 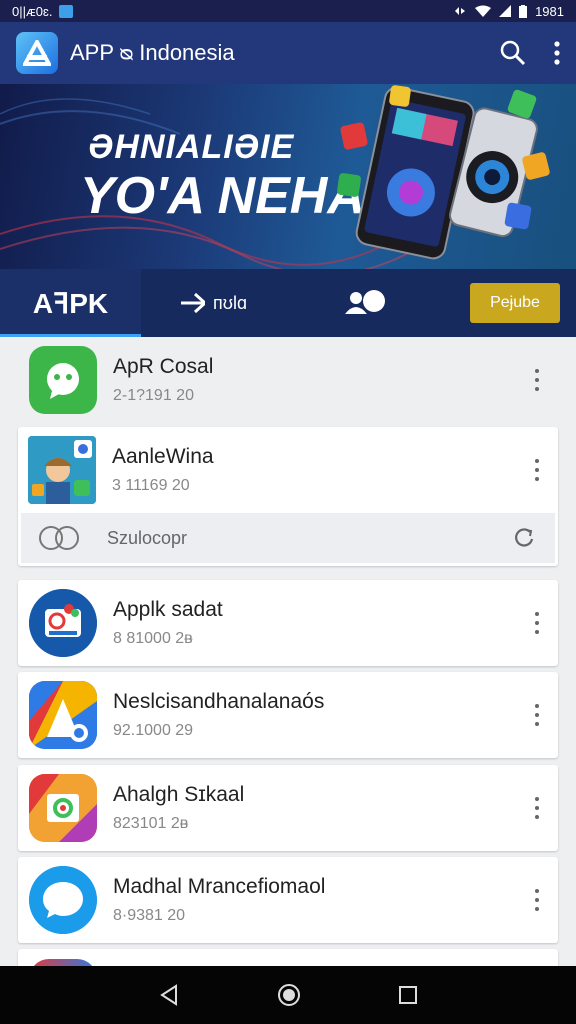 I want to click on app-name: Madhal Mrancefiomaol, so click(x=219, y=886).